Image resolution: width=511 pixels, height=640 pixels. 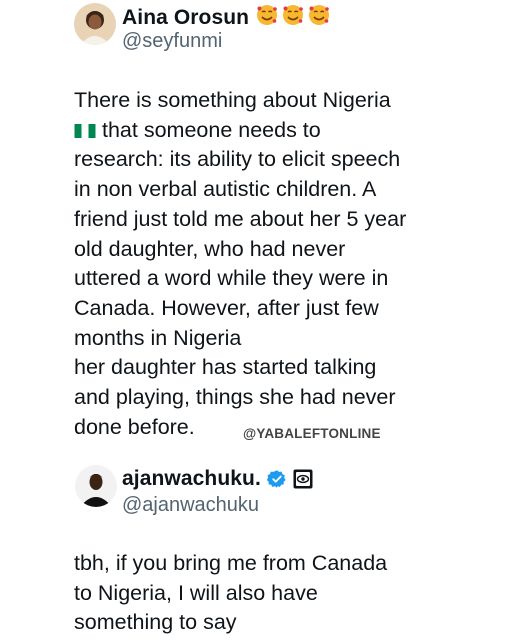 I want to click on post-line: research: its ability to elicit speech, so click(x=237, y=159).